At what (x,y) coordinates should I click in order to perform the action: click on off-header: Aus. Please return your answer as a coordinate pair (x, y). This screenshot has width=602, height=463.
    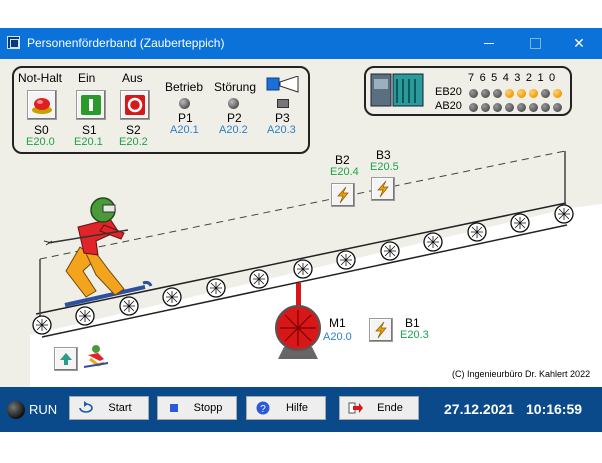
    Looking at the image, I should click on (132, 78).